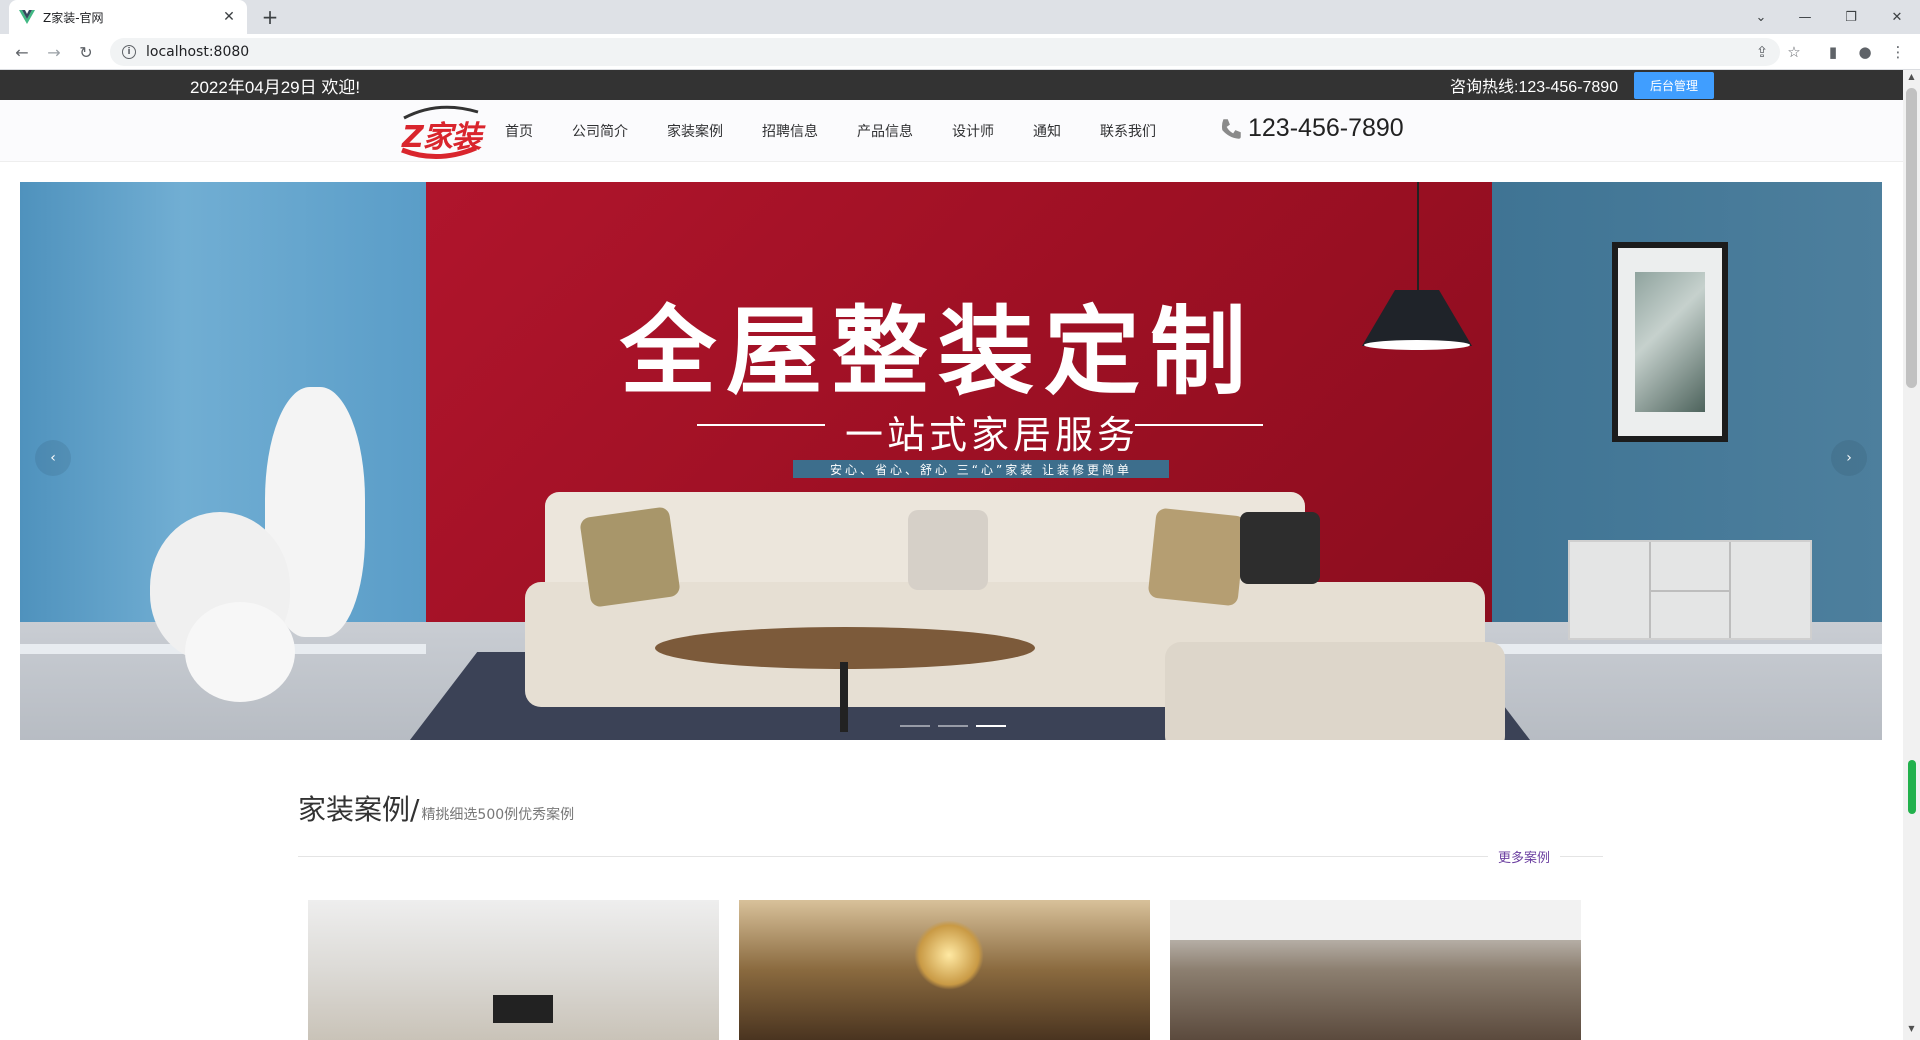  Describe the element at coordinates (1911, 238) in the screenshot. I see `scrollbar-thumb` at that location.